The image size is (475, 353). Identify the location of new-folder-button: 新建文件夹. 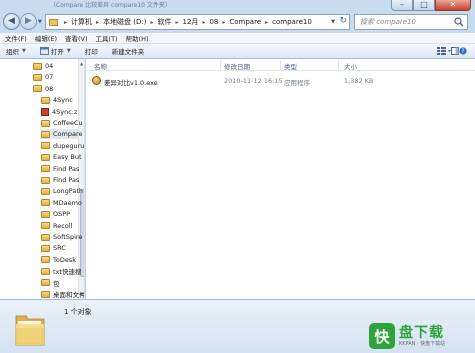
(128, 51).